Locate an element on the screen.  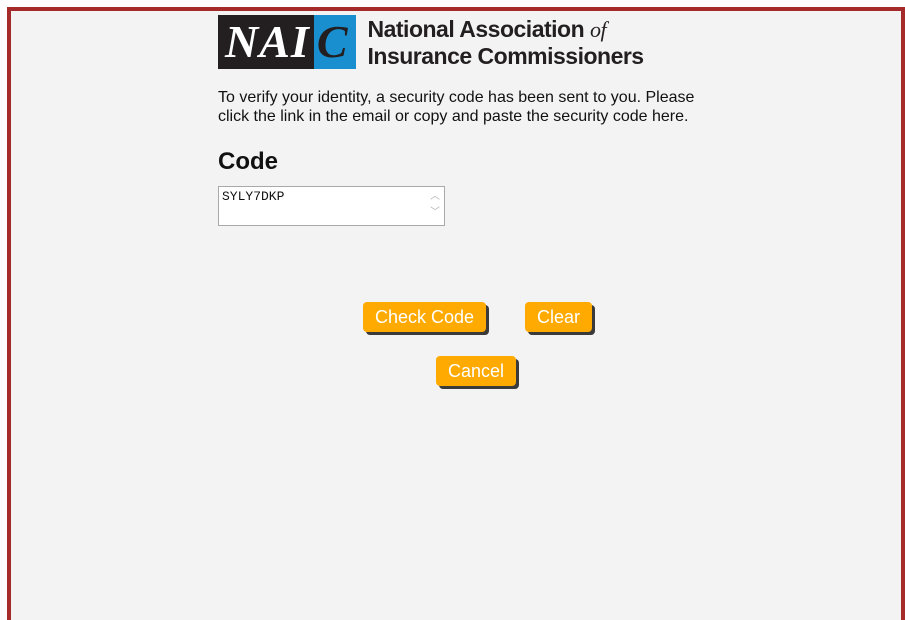
code-field-container: ︿ ﹀ is located at coordinates (331, 206).